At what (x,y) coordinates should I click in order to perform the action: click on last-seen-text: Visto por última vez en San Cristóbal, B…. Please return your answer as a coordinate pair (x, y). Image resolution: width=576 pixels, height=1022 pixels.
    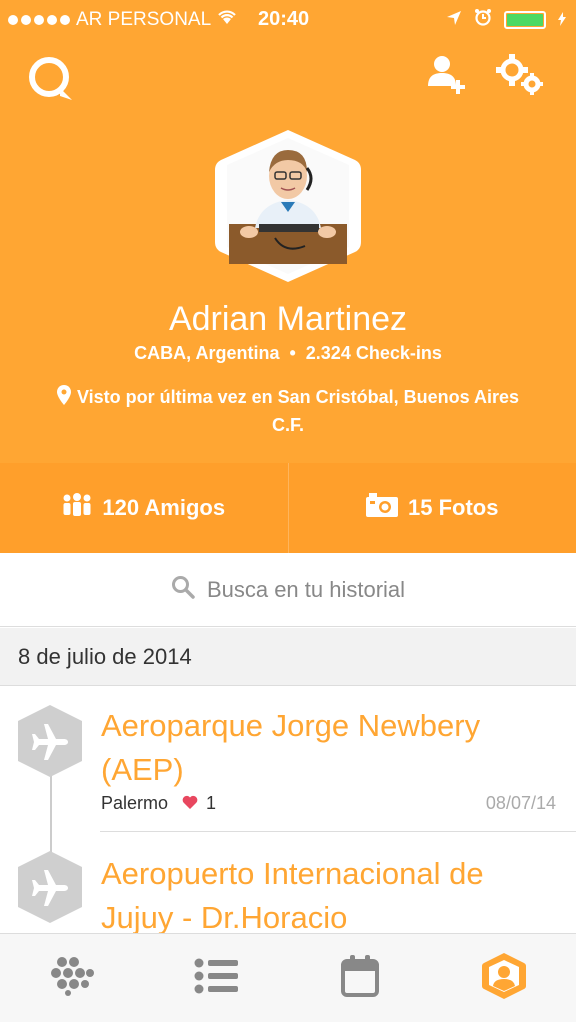
    Looking at the image, I should click on (298, 411).